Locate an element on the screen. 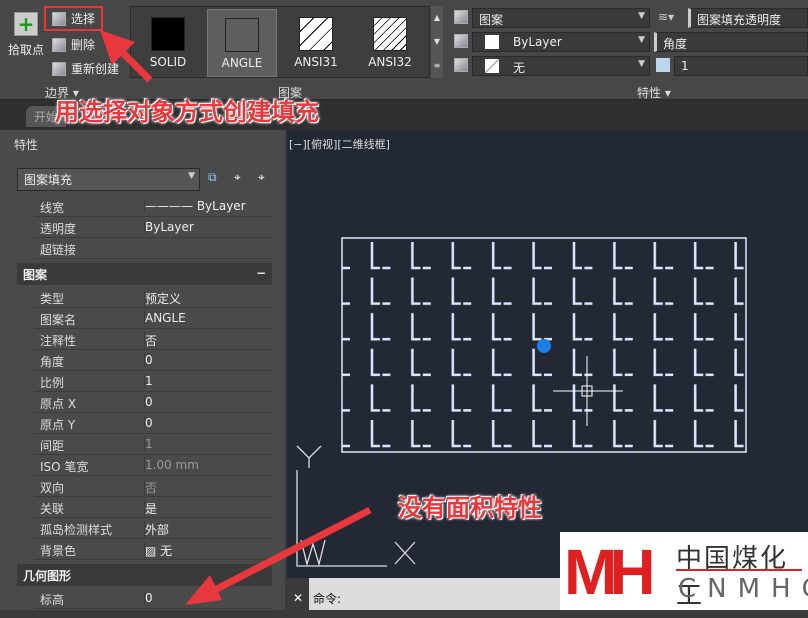 The width and height of the screenshot is (808, 618). property-row: 图案名 ANGLE is located at coordinates (153, 318).